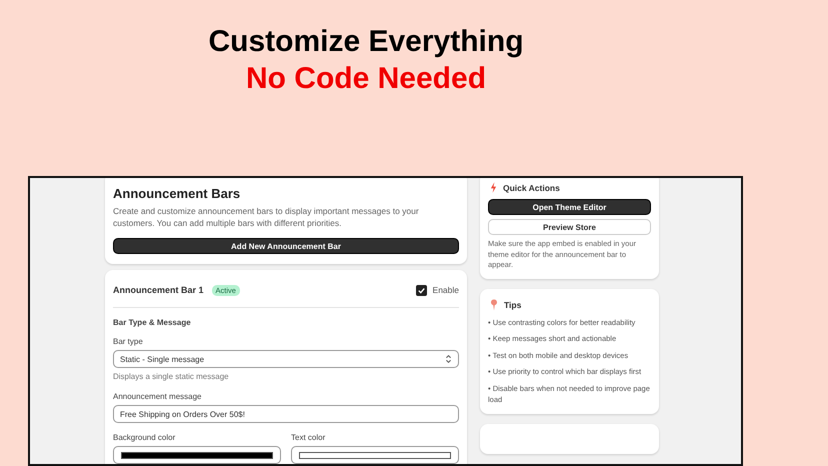  What do you see at coordinates (308, 437) in the screenshot?
I see `field-label: Text color` at bounding box center [308, 437].